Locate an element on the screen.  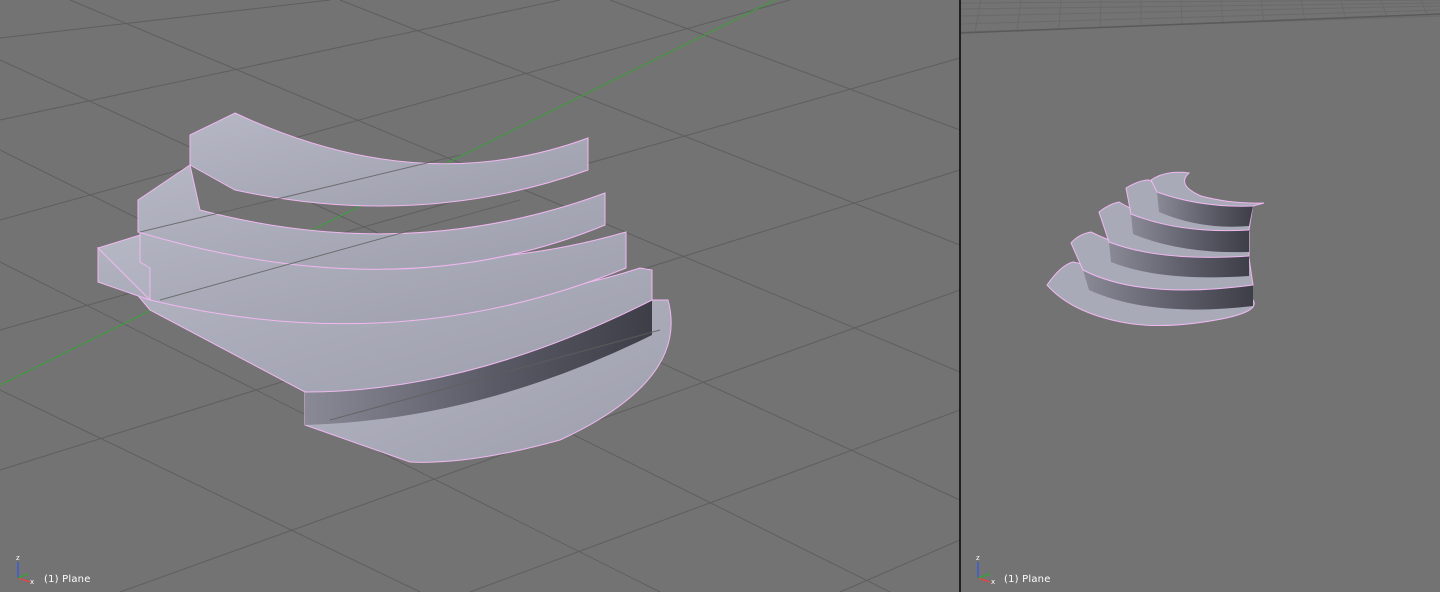
object-info-right: (1) Plane is located at coordinates (1027, 579).